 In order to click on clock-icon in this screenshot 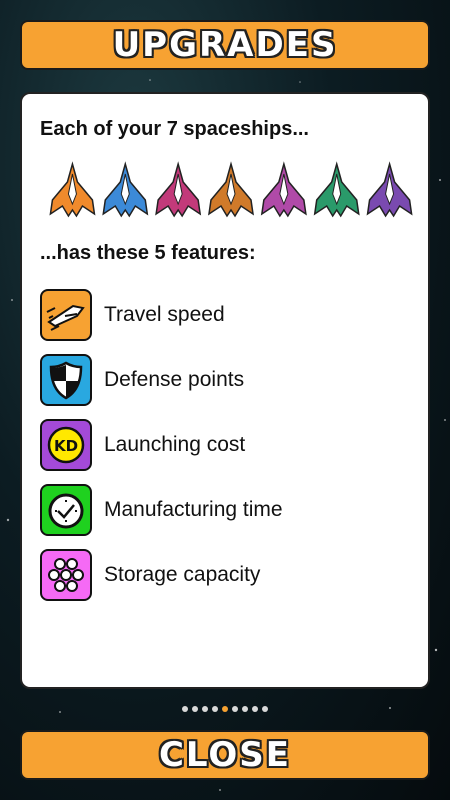, I will do `click(66, 510)`.